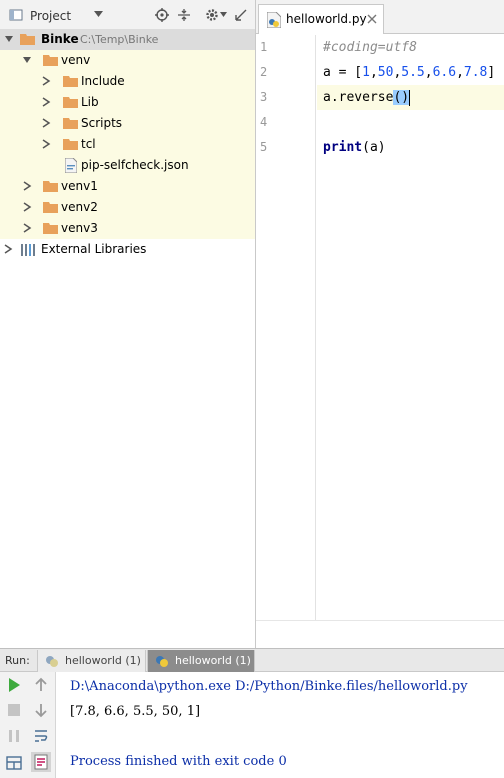  What do you see at coordinates (60, 39) in the screenshot?
I see `tree-label-binke: Binke` at bounding box center [60, 39].